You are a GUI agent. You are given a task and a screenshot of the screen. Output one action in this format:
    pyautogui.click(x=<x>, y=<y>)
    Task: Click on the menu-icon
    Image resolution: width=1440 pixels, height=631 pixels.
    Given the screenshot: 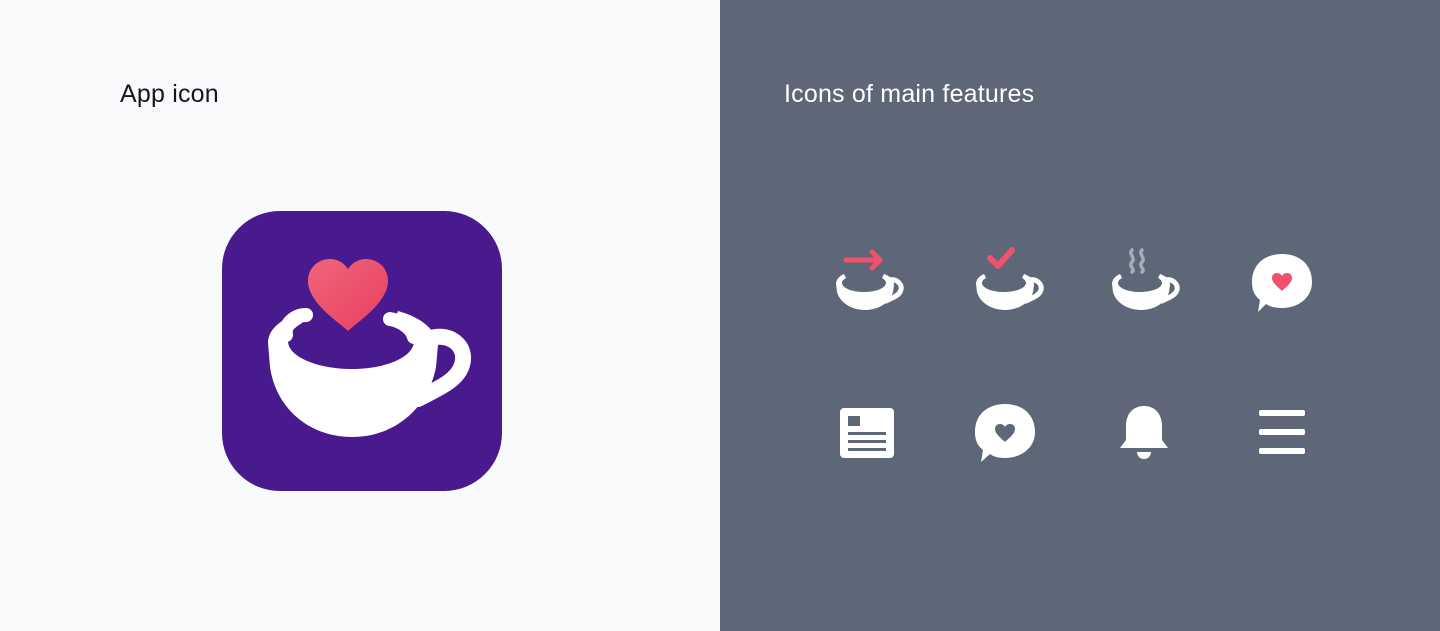 What is the action you would take?
    pyautogui.click(x=1282, y=432)
    